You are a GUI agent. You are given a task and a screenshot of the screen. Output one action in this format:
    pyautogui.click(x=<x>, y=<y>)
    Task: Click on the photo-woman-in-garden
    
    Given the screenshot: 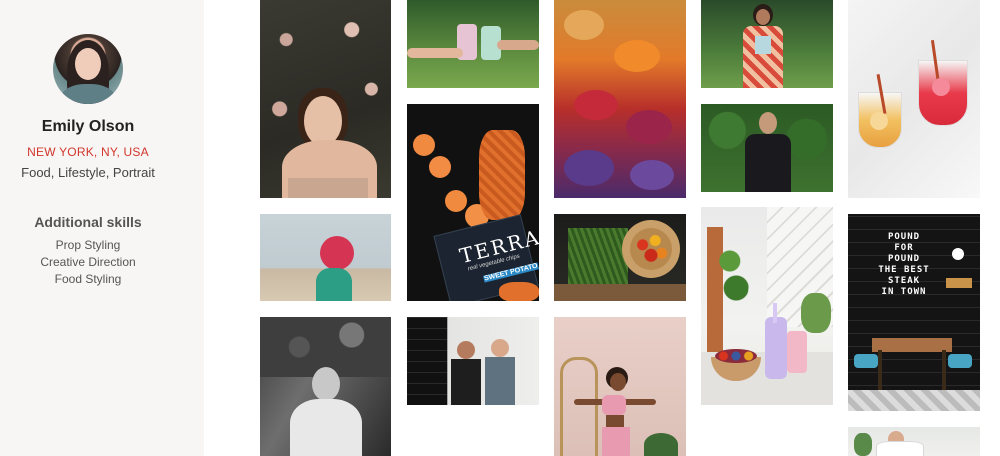 What is the action you would take?
    pyautogui.click(x=767, y=44)
    